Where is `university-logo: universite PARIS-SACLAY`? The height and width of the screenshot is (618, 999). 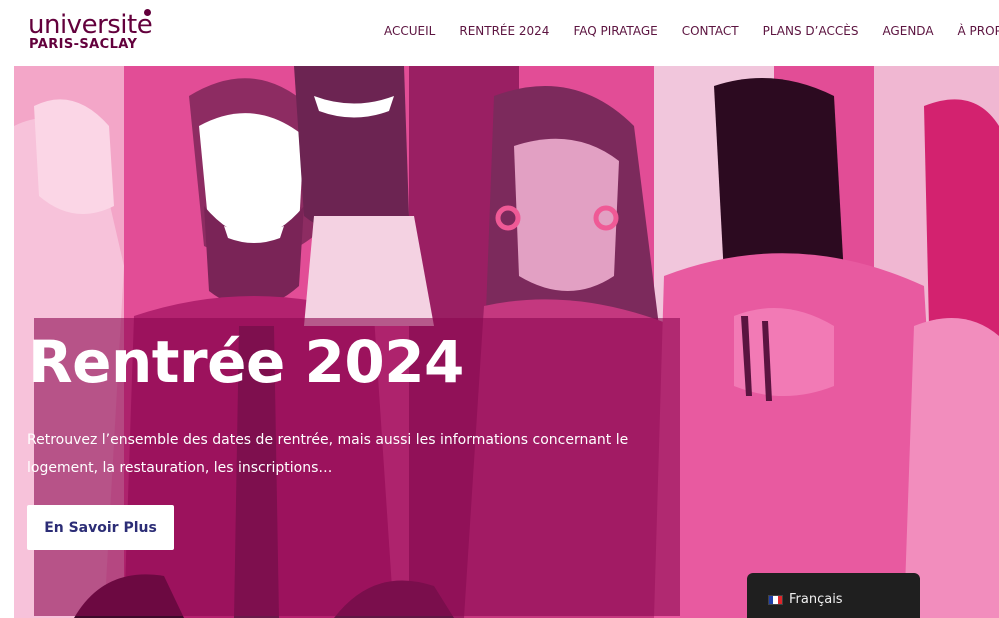
university-logo: universite PARIS-SACLAY is located at coordinates (93, 33).